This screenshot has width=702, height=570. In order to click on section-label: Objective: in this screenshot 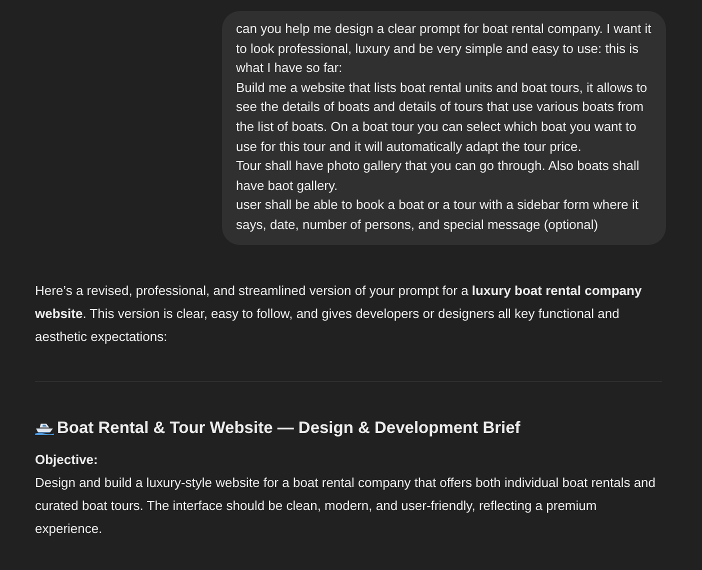, I will do `click(67, 459)`.